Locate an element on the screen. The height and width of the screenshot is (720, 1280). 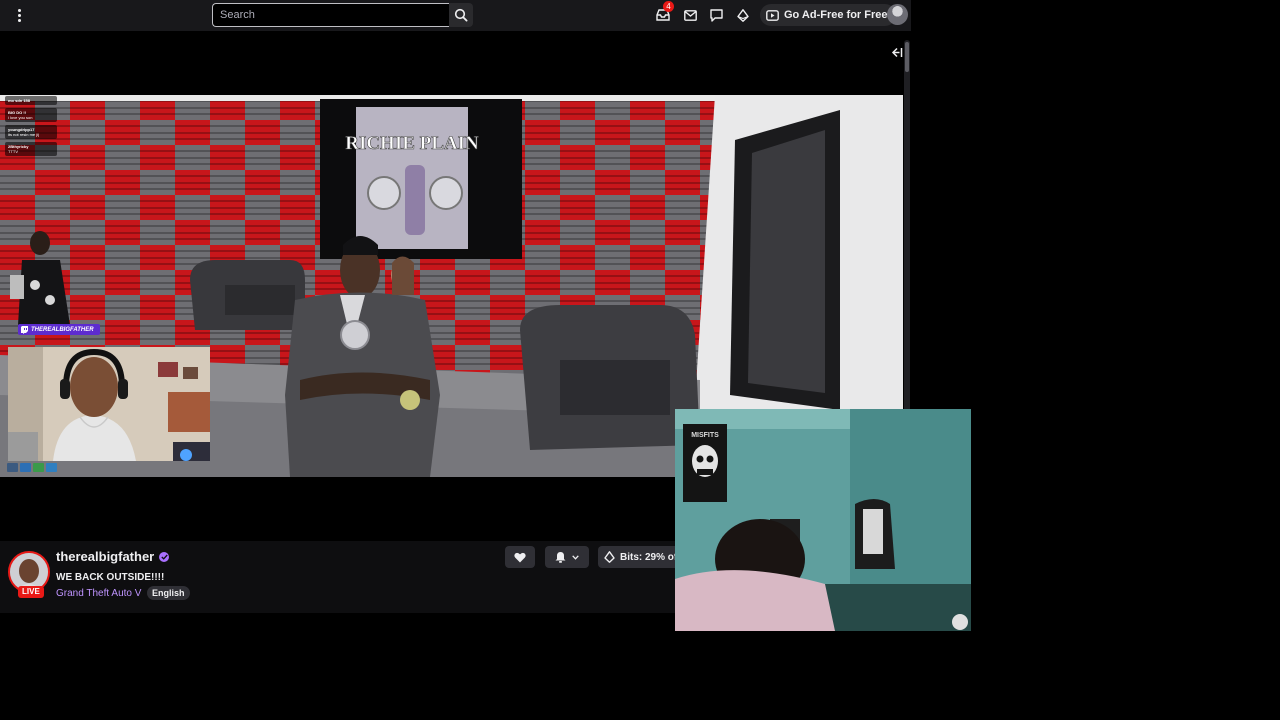
search-icon is located at coordinates (461, 15).